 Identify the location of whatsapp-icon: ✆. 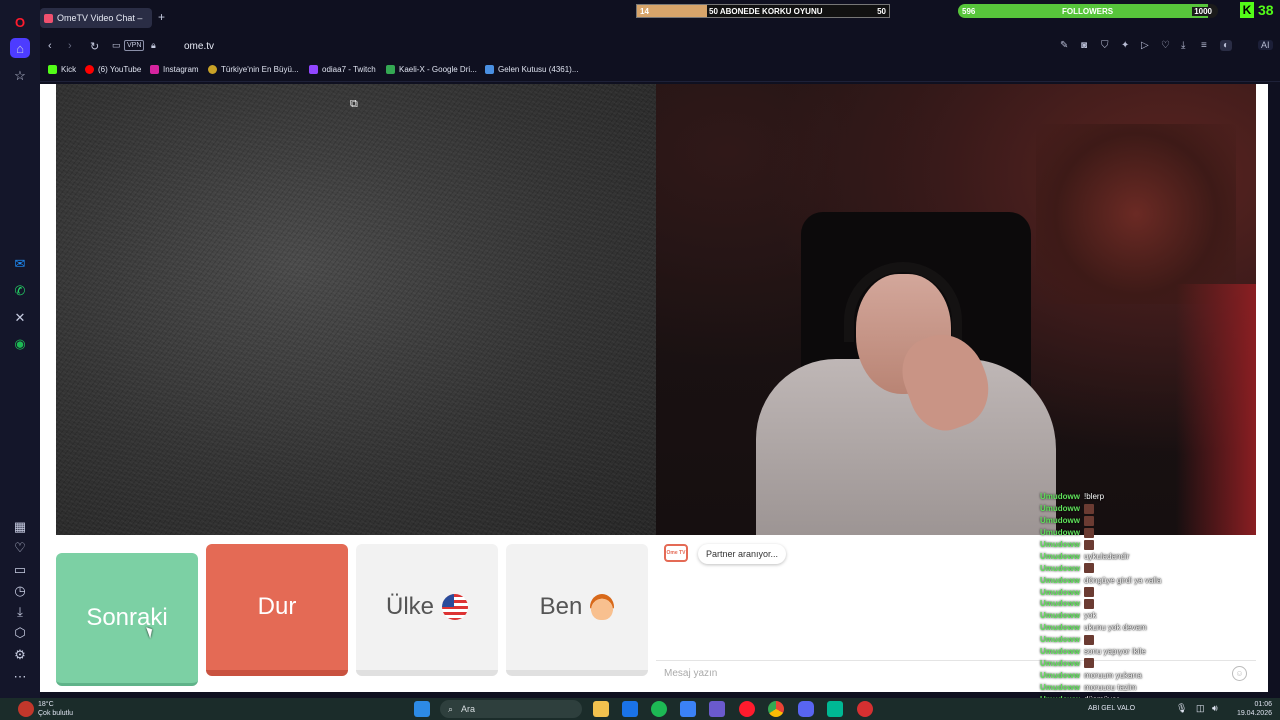
(20, 291).